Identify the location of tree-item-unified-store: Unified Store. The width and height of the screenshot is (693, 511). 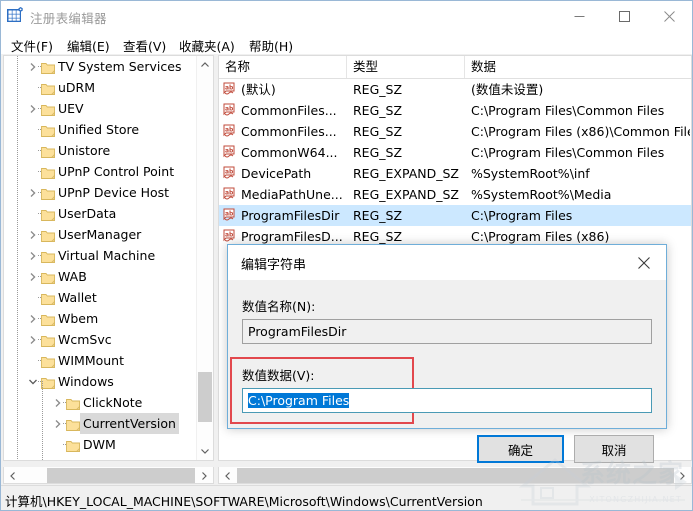
(101, 129).